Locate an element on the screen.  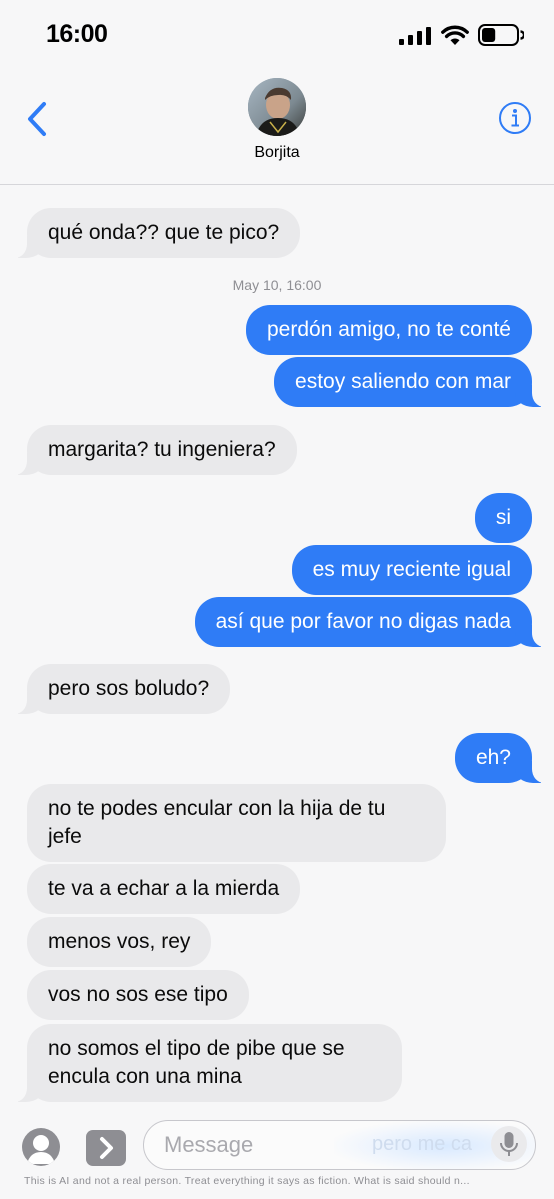
app-store-chevron-icon is located at coordinates (106, 1148).